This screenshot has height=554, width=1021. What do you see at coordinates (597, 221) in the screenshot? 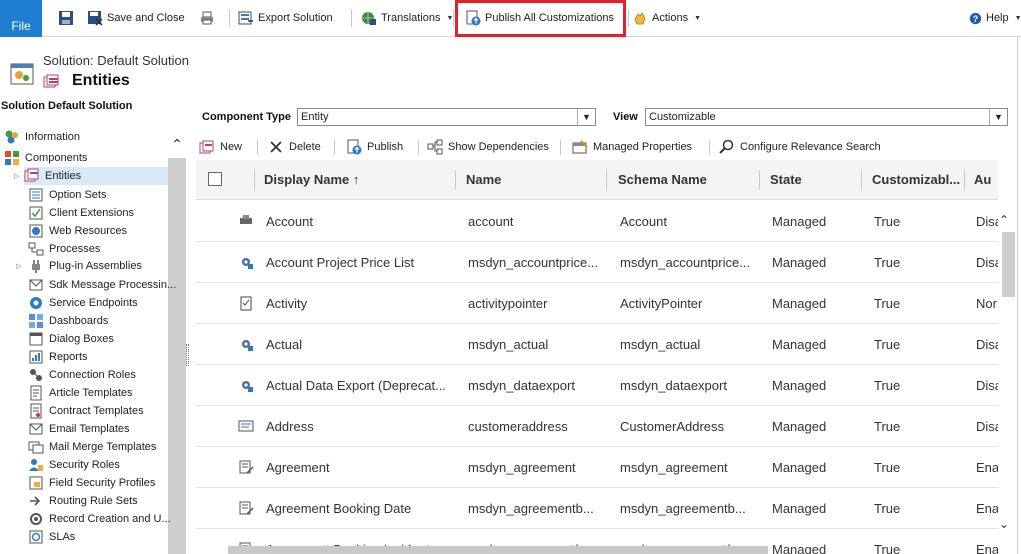
I see `table-row: Account account Account Managed True Disa` at bounding box center [597, 221].